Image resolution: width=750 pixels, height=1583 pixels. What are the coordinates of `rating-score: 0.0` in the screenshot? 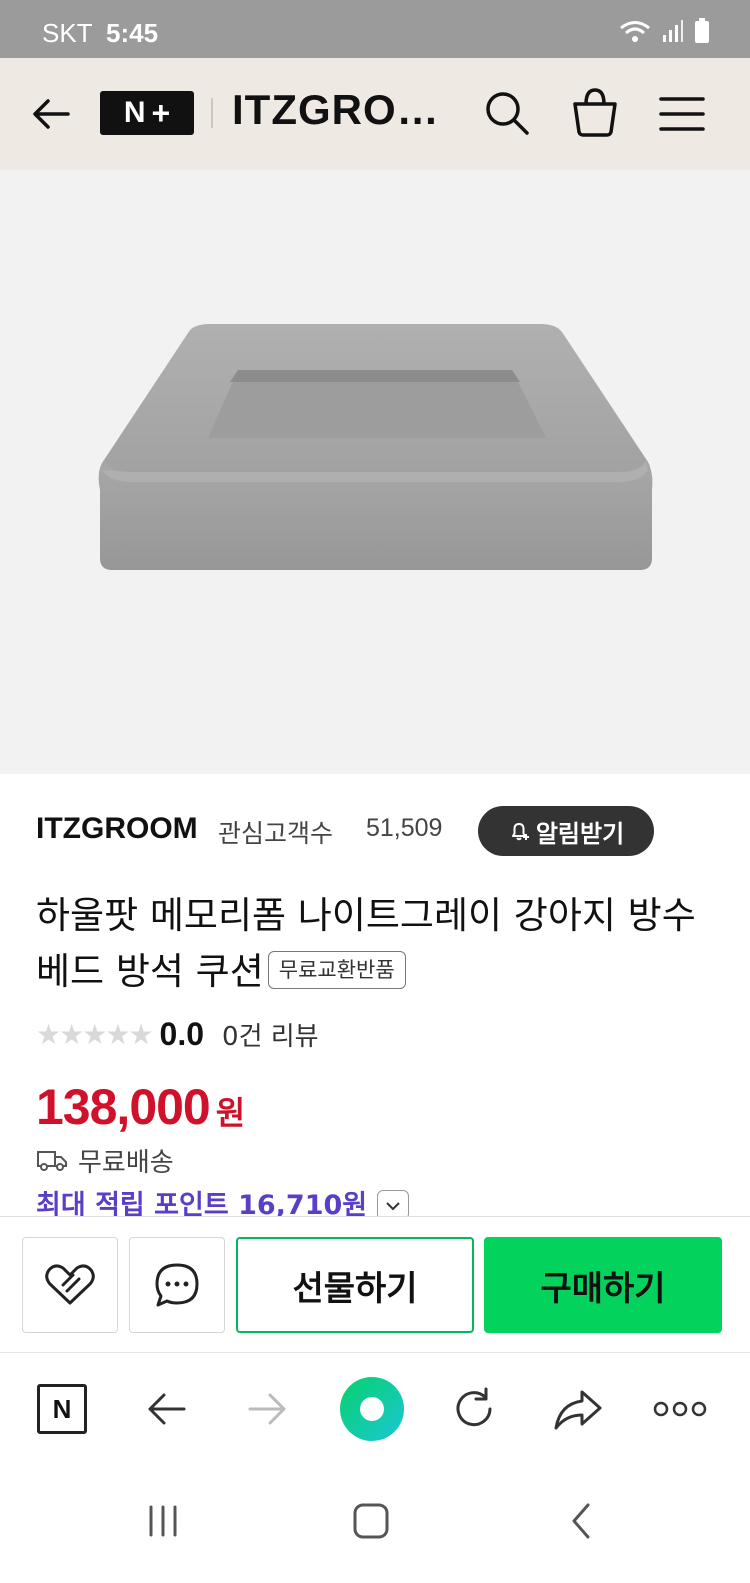 It's located at (182, 1033).